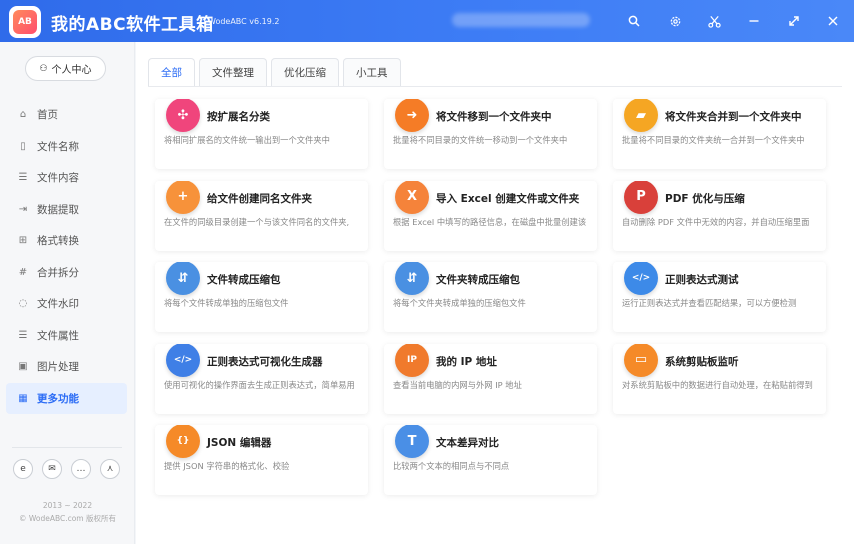  What do you see at coordinates (23, 469) in the screenshot?
I see `ie-icon: e` at bounding box center [23, 469].